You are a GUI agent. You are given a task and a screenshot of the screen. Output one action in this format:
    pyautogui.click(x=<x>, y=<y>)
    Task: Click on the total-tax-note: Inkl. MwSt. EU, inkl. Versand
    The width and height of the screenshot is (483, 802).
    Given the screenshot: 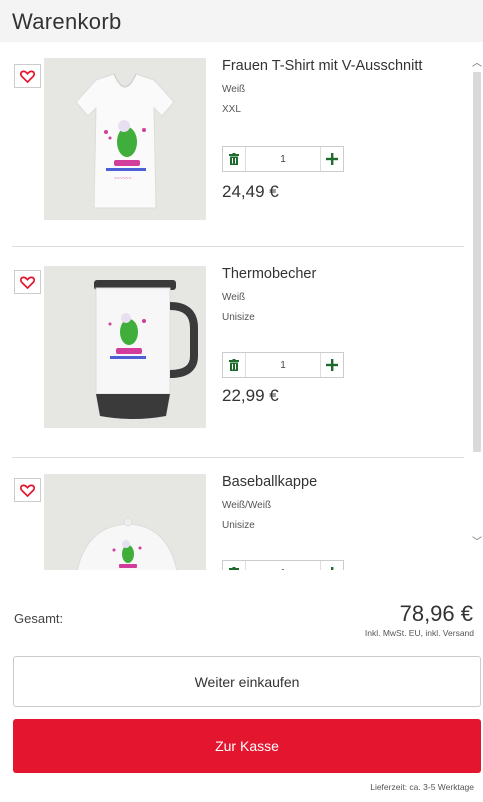 What is the action you would take?
    pyautogui.click(x=419, y=633)
    